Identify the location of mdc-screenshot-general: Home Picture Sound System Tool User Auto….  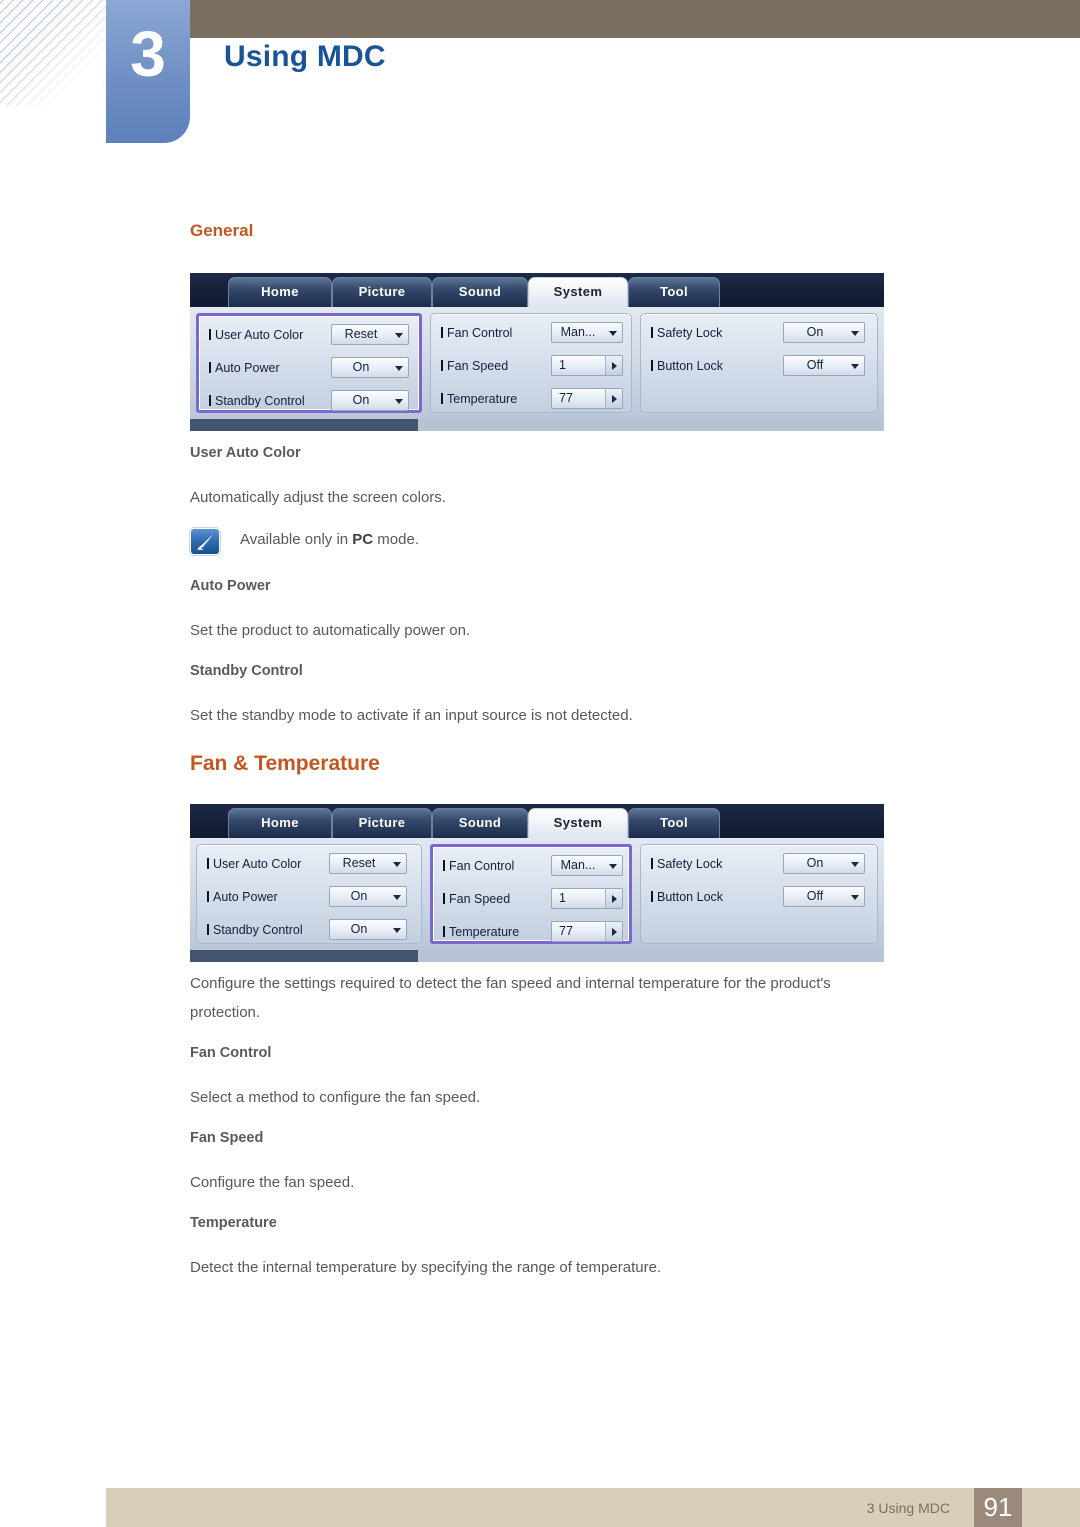
(537, 352).